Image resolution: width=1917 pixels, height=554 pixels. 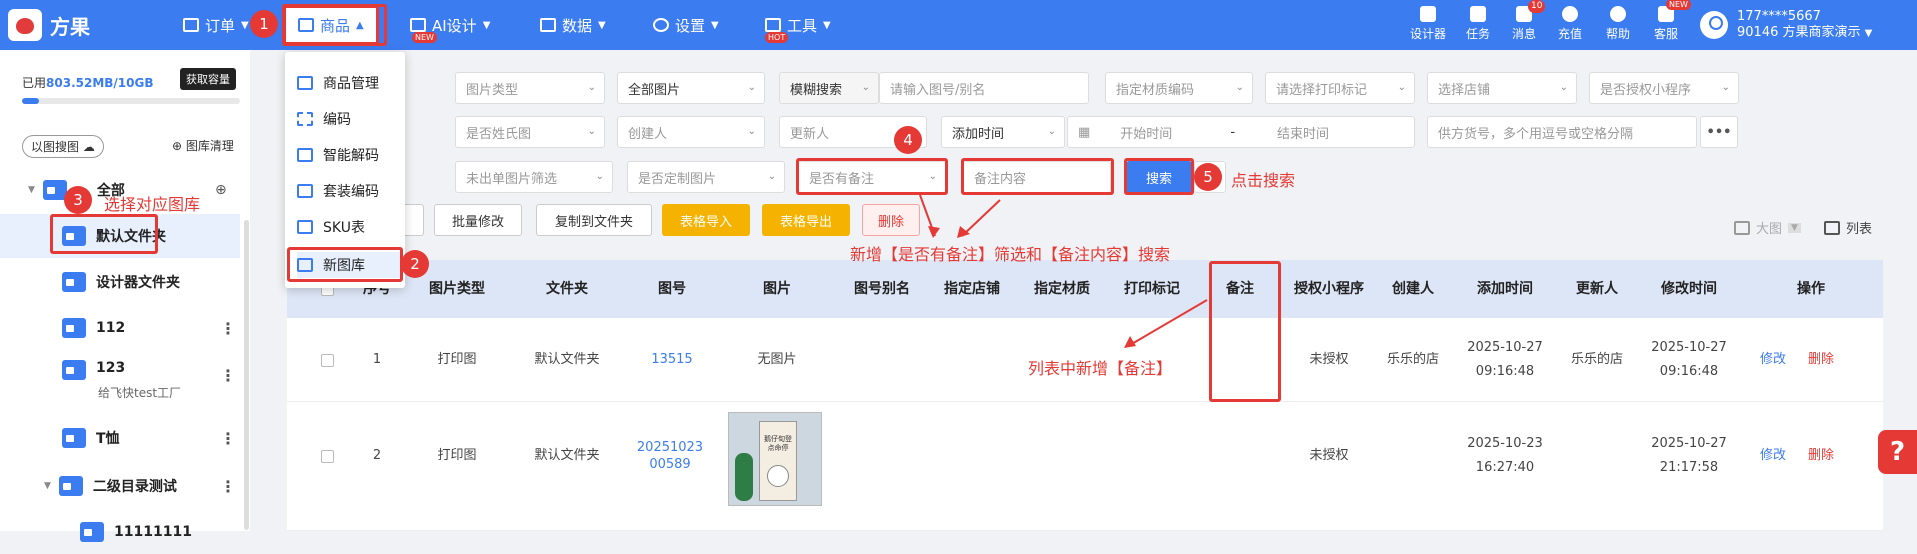 I want to click on tree-item-label: 123, so click(x=111, y=368).